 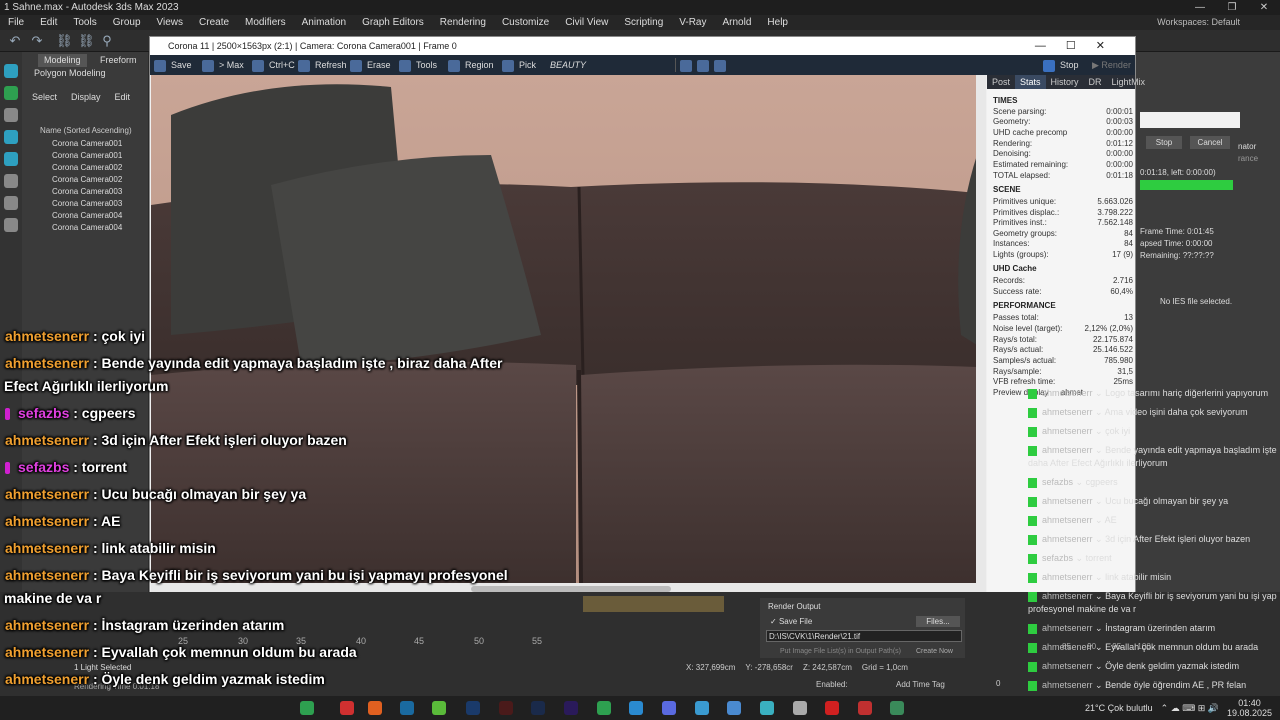 I want to click on ribbon-tab-modeling: Modeling, so click(x=62, y=60).